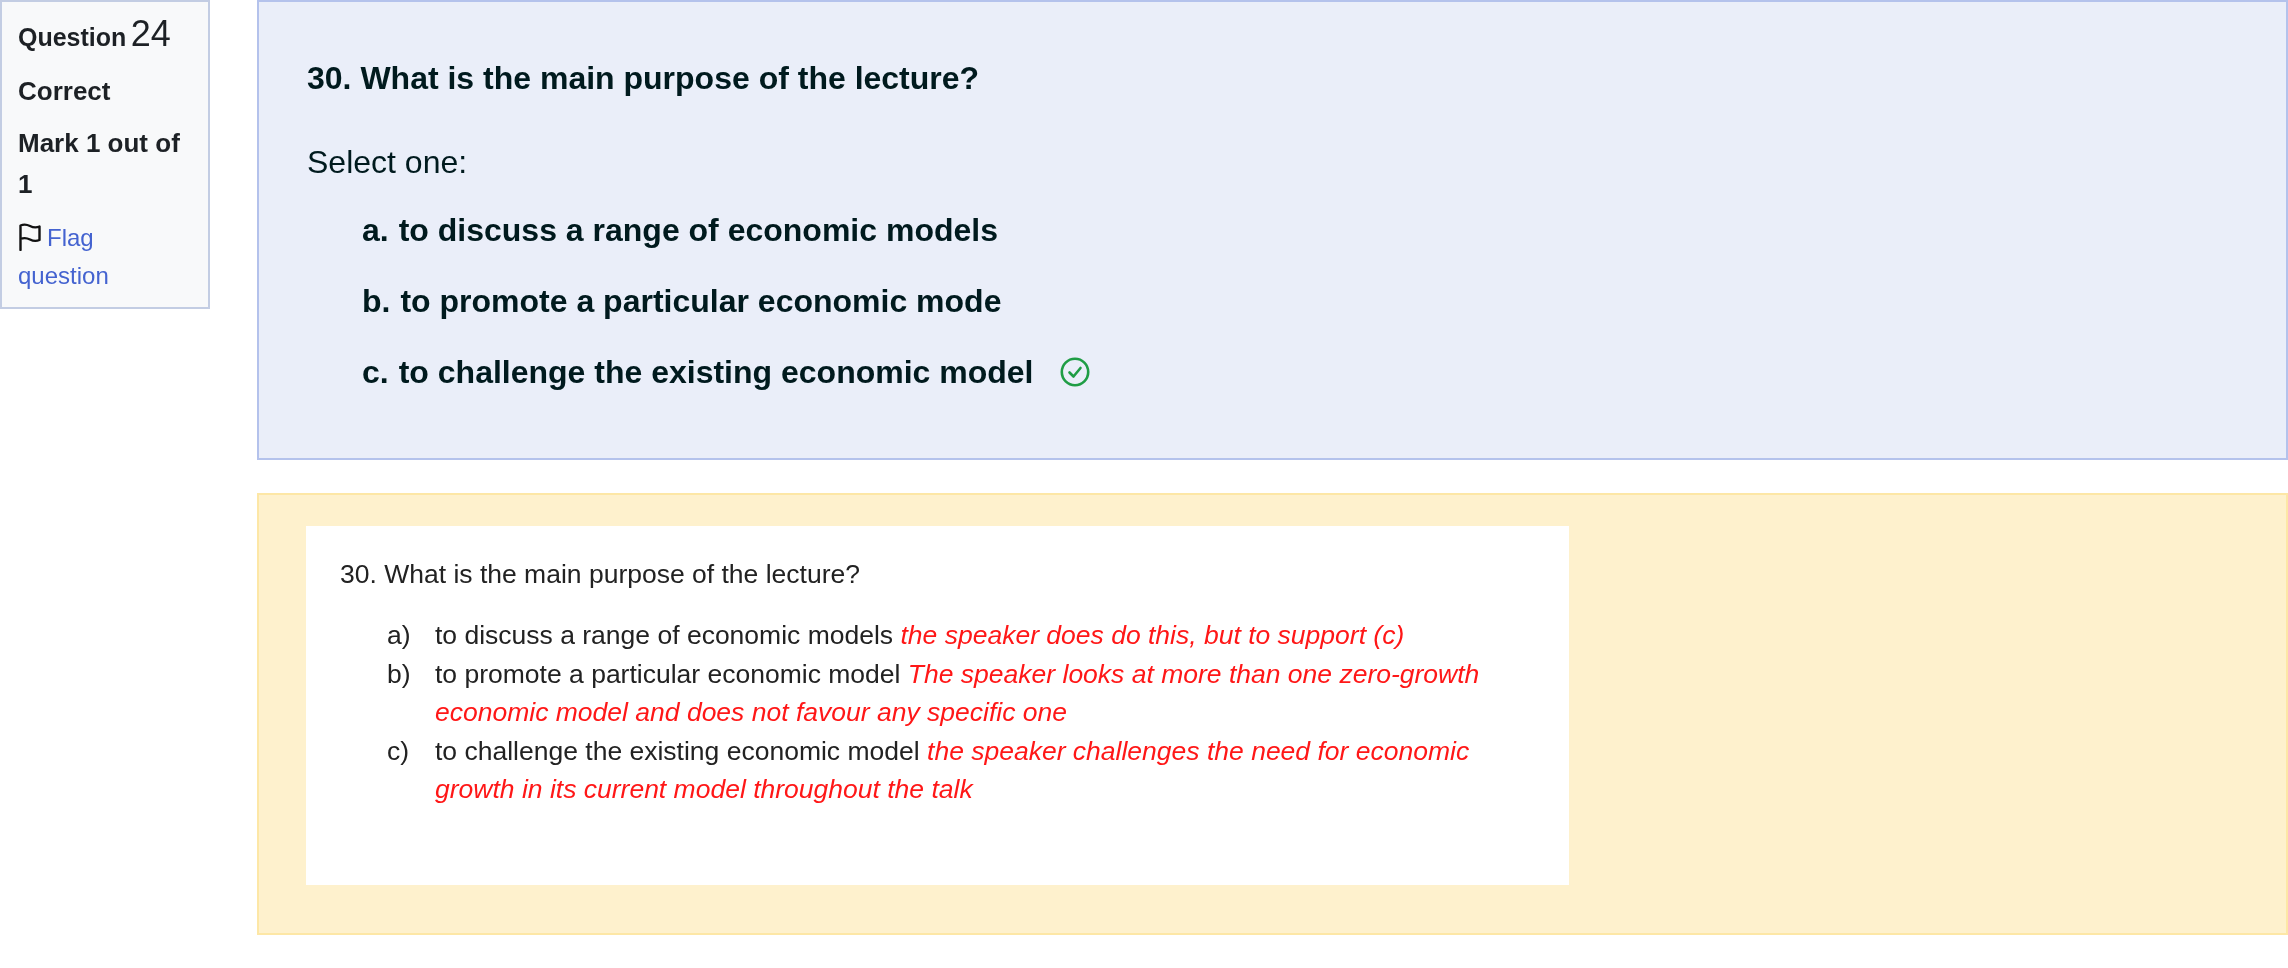  Describe the element at coordinates (398, 750) in the screenshot. I see `list-marker: c)` at that location.